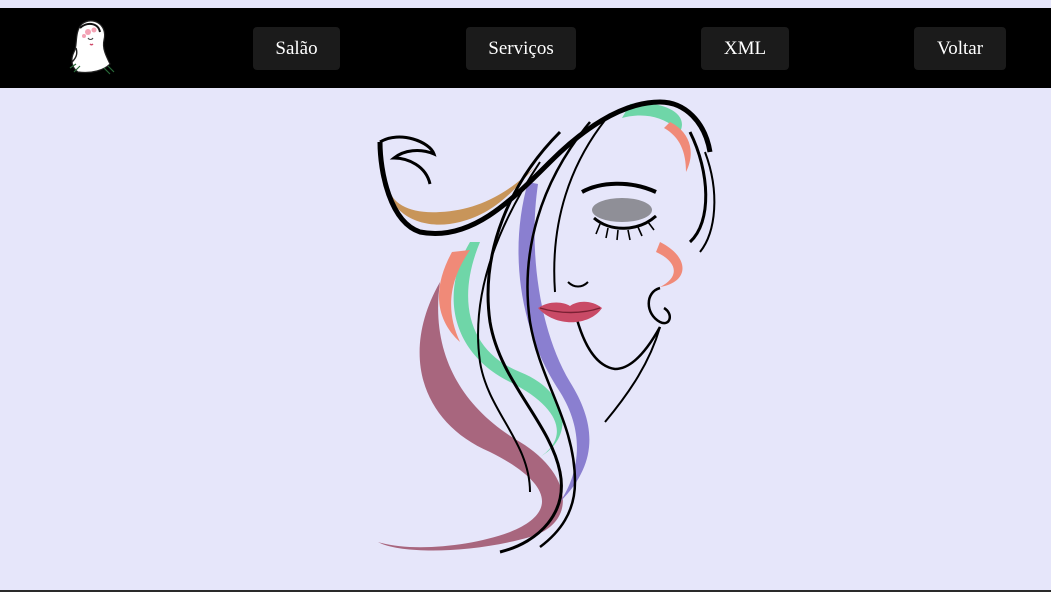  Describe the element at coordinates (960, 48) in the screenshot. I see `nav-button-voltar: Voltar` at that location.